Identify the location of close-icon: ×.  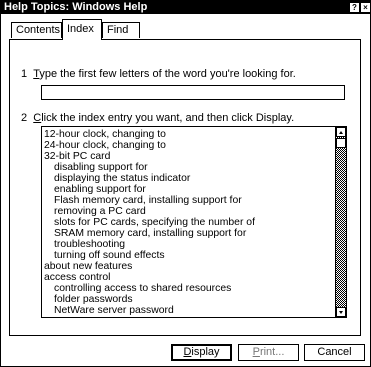
(365, 7).